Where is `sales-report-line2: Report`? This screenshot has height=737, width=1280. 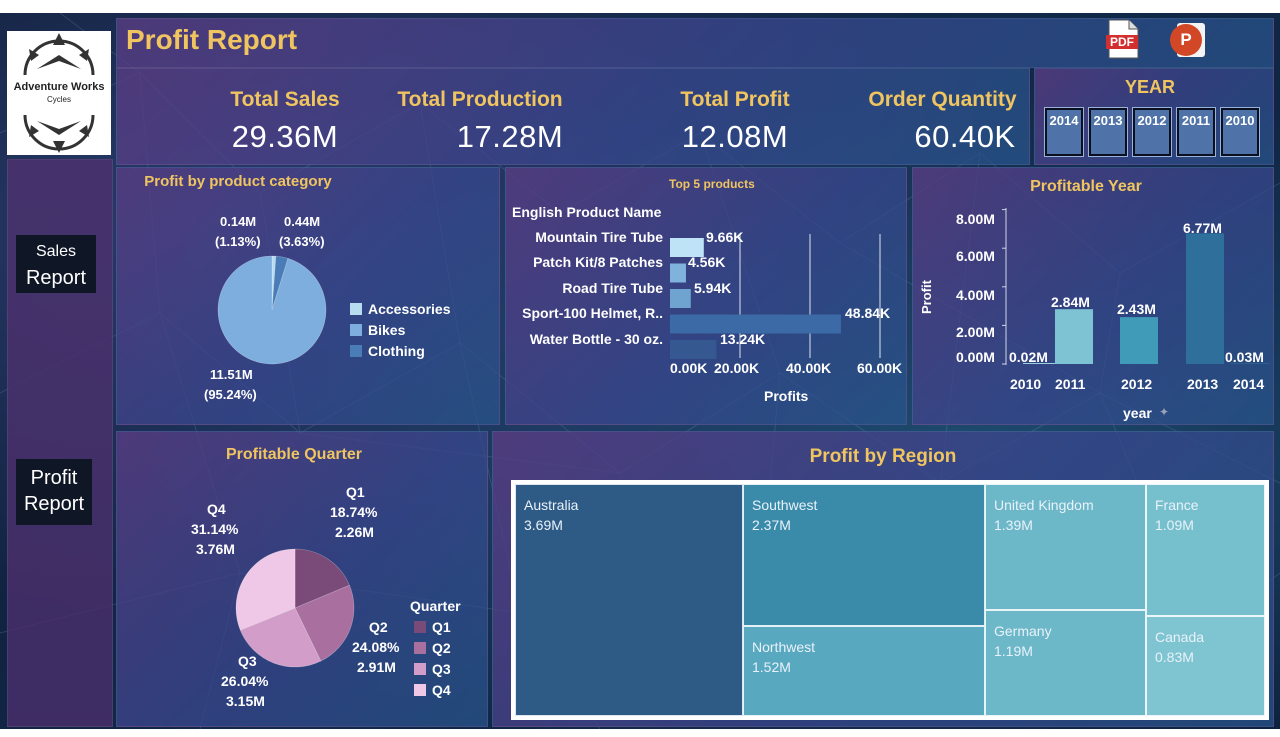 sales-report-line2: Report is located at coordinates (56, 278).